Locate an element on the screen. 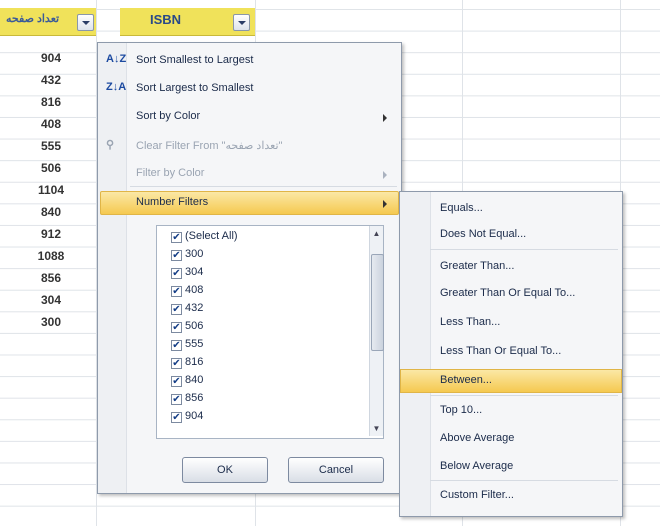 Image resolution: width=660 pixels, height=526 pixels. ok-button: OK is located at coordinates (225, 470).